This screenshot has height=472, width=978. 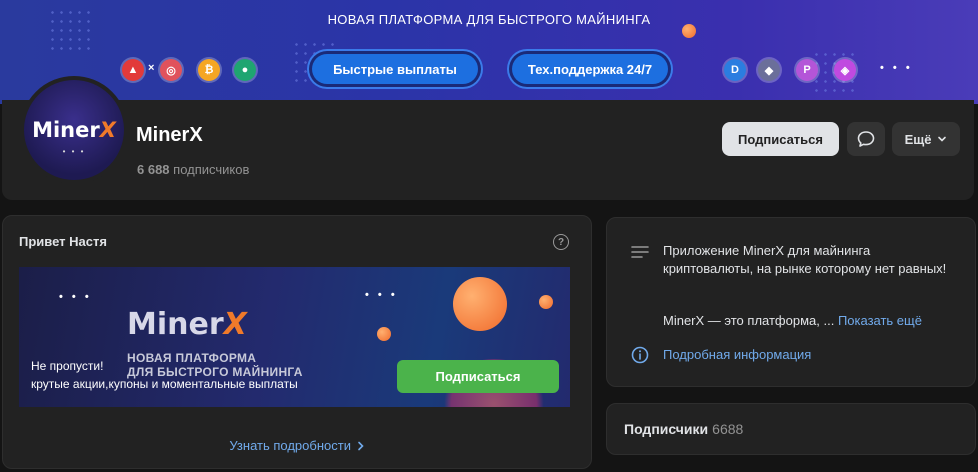 What do you see at coordinates (918, 139) in the screenshot?
I see `more-label: Ещё` at bounding box center [918, 139].